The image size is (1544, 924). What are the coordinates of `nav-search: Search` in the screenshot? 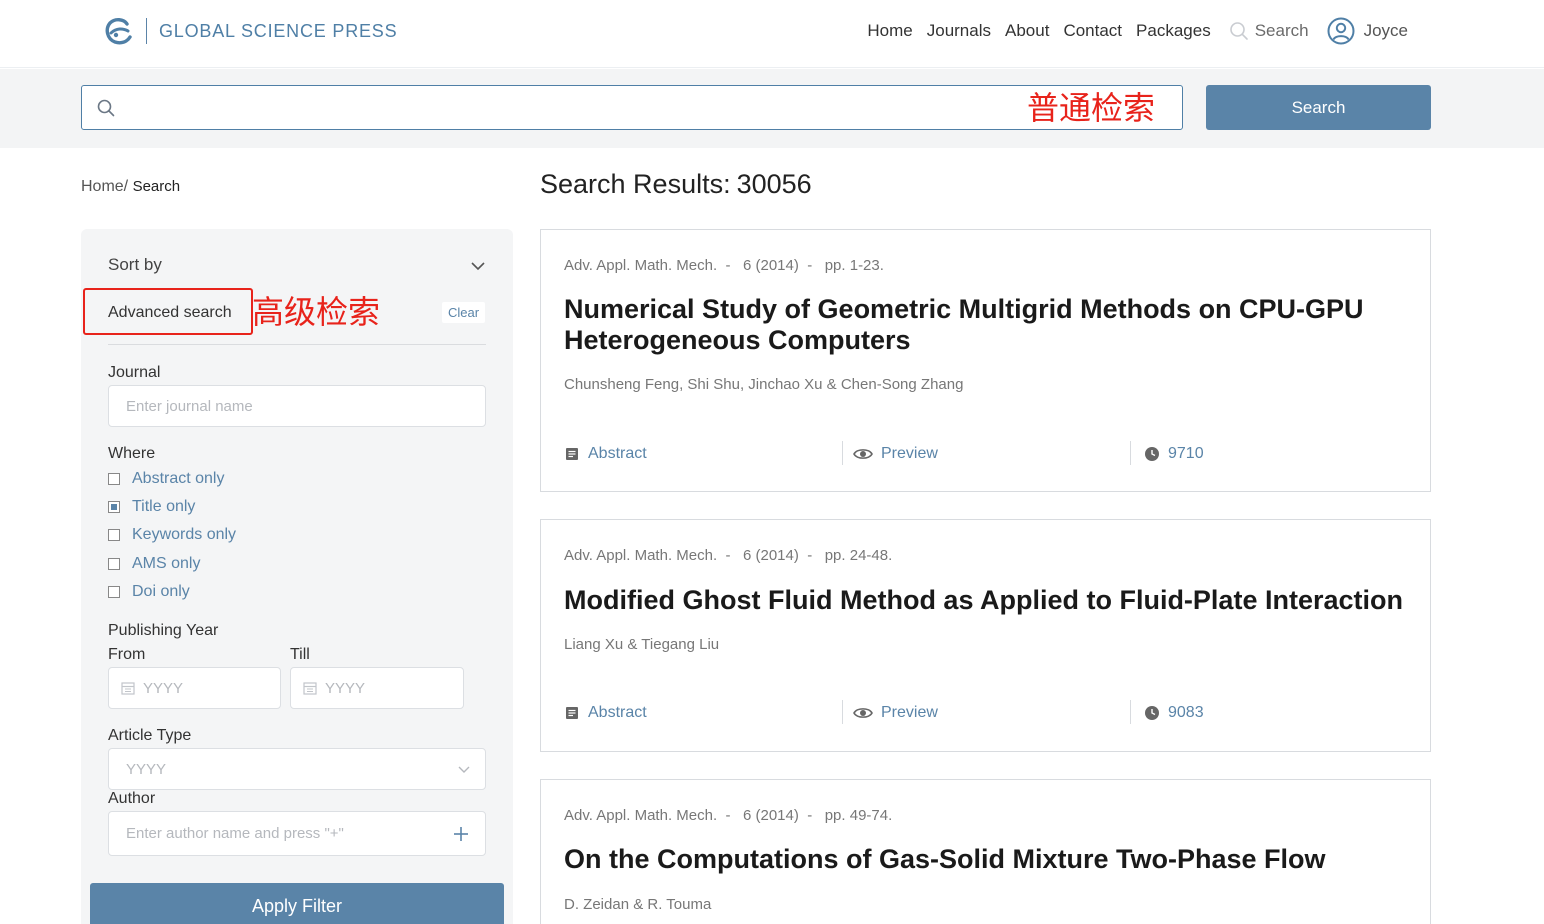 It's located at (1269, 31).